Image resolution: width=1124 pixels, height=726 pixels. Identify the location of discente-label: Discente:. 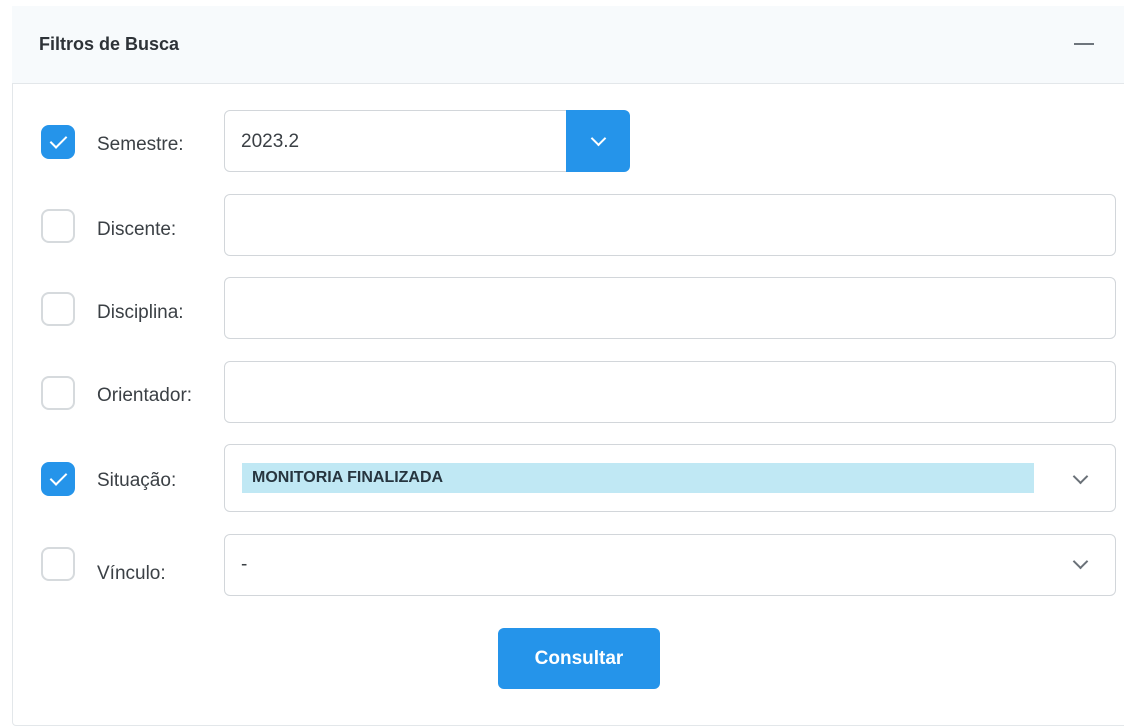
(137, 229).